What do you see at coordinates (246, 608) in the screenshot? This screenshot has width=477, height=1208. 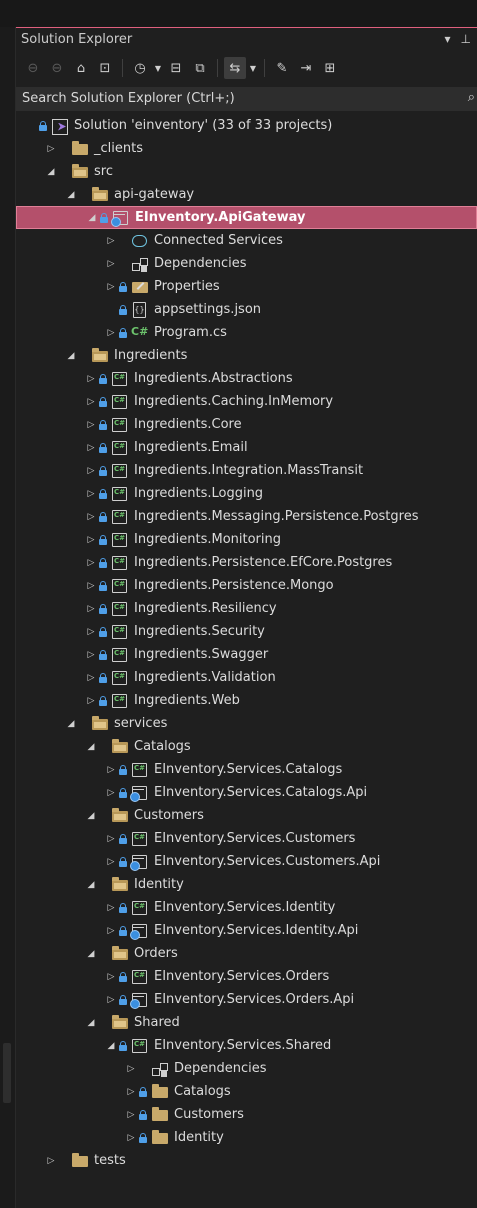 I see `tree-row: ▷ Ingredients.Resiliency` at bounding box center [246, 608].